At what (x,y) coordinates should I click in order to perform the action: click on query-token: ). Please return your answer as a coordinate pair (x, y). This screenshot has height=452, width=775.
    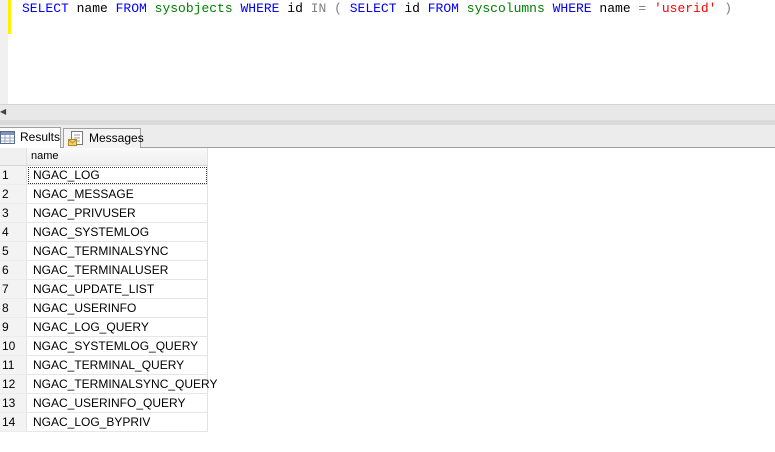
    Looking at the image, I should click on (724, 8).